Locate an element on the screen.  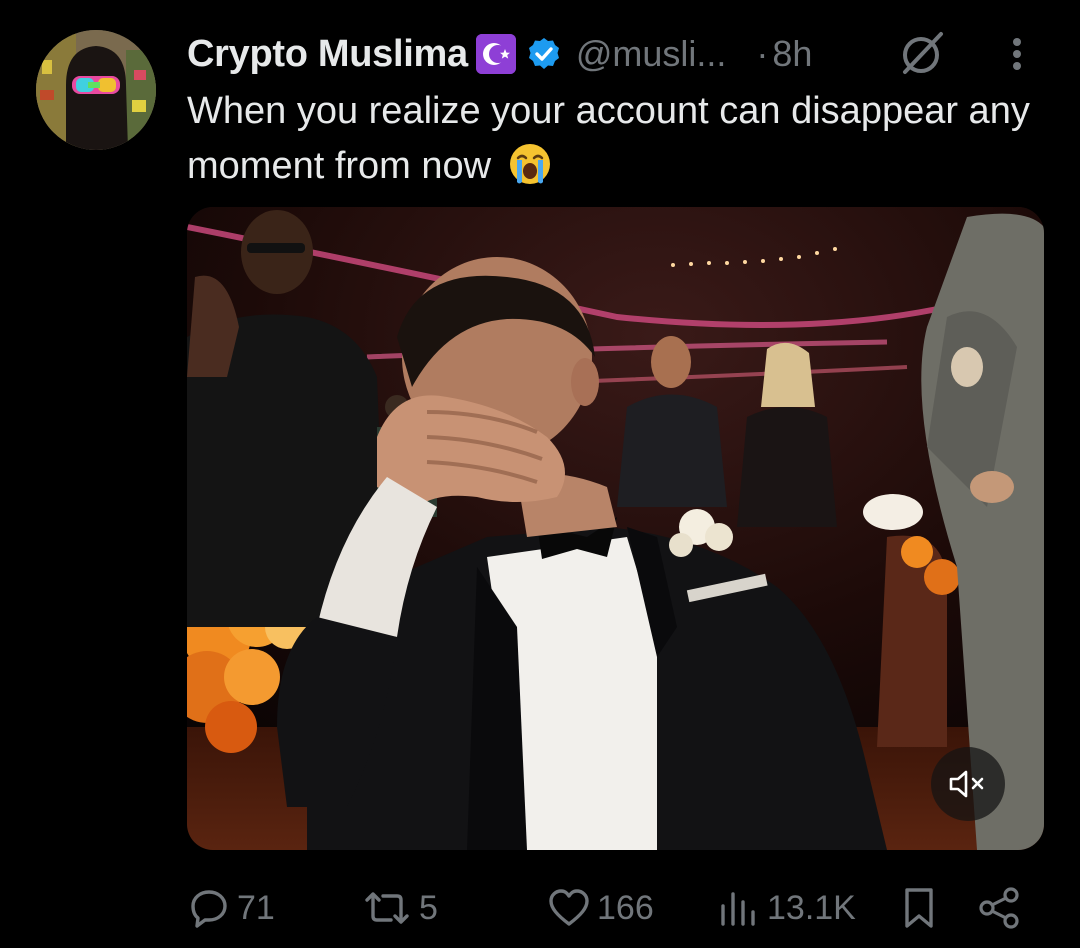
bookmark-button is located at coordinates (919, 908).